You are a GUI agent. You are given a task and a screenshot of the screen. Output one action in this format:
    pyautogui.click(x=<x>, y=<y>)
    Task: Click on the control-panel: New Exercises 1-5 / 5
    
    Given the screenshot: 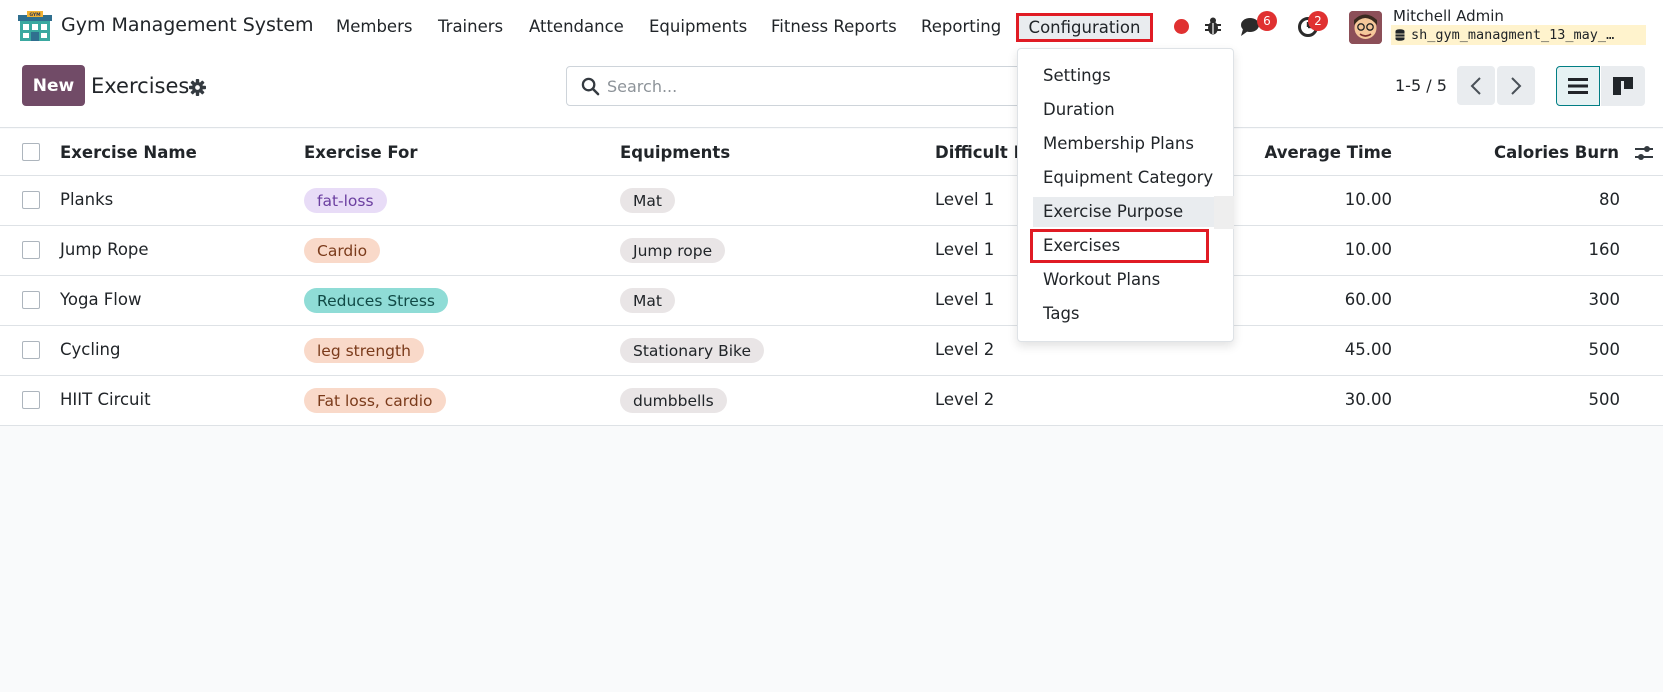 What is the action you would take?
    pyautogui.click(x=831, y=91)
    